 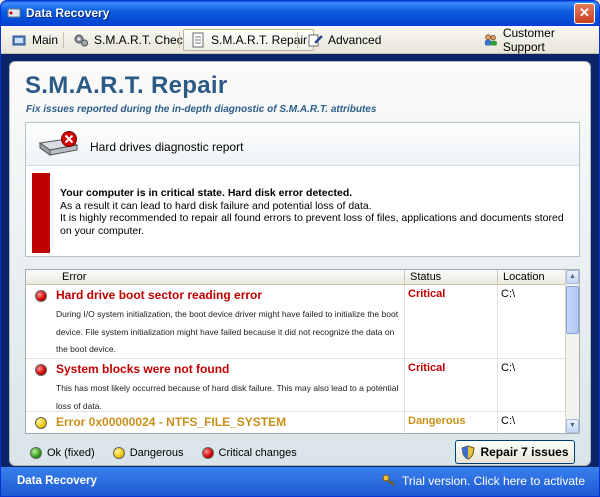 I want to click on tab-advanced: Advanced, so click(x=344, y=40).